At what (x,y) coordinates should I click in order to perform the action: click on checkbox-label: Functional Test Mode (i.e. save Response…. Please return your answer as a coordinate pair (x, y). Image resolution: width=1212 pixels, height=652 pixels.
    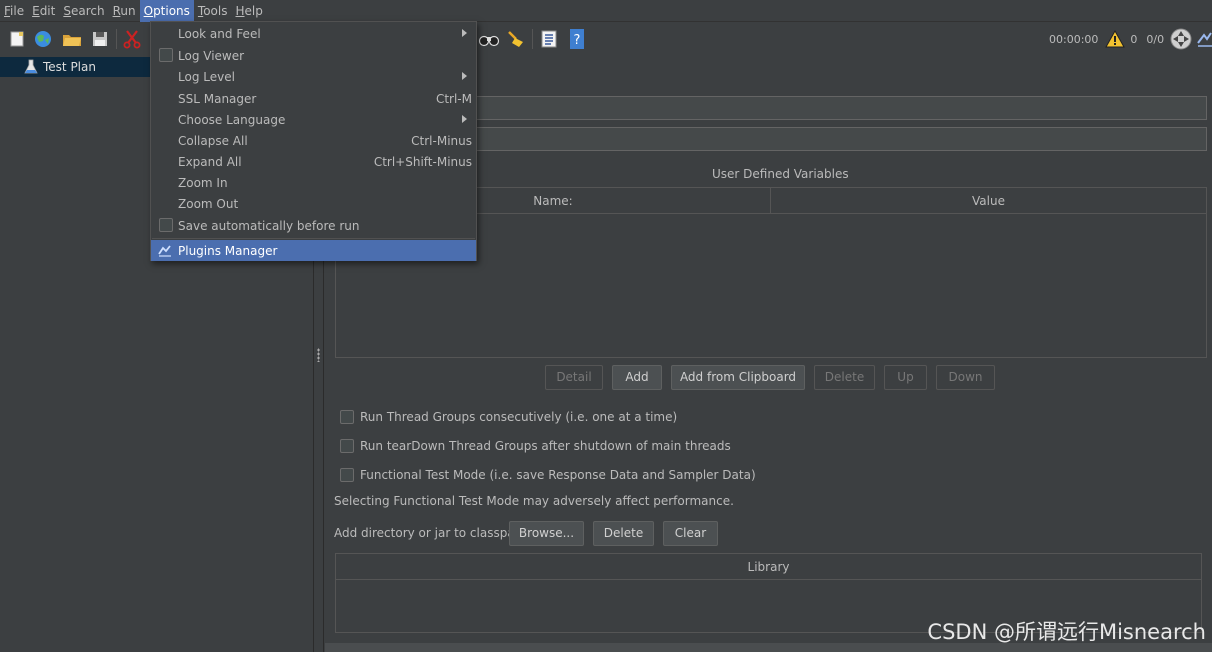
    Looking at the image, I should click on (558, 475).